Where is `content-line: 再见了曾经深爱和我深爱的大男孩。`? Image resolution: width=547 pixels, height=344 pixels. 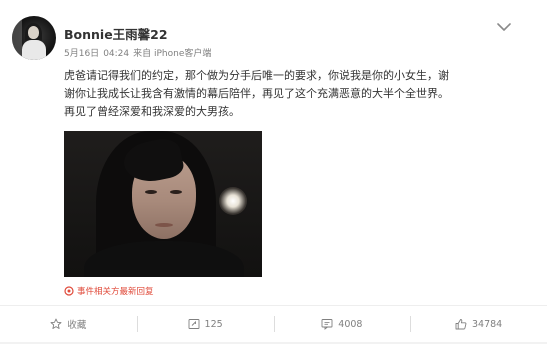
content-line: 再见了曾经深爱和我深爱的大男孩。 is located at coordinates (152, 111).